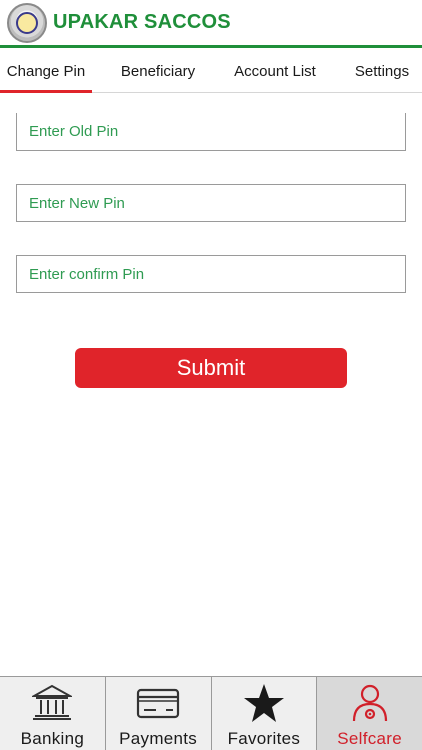 Image resolution: width=422 pixels, height=750 pixels. I want to click on tab-label: Account List, so click(275, 71).